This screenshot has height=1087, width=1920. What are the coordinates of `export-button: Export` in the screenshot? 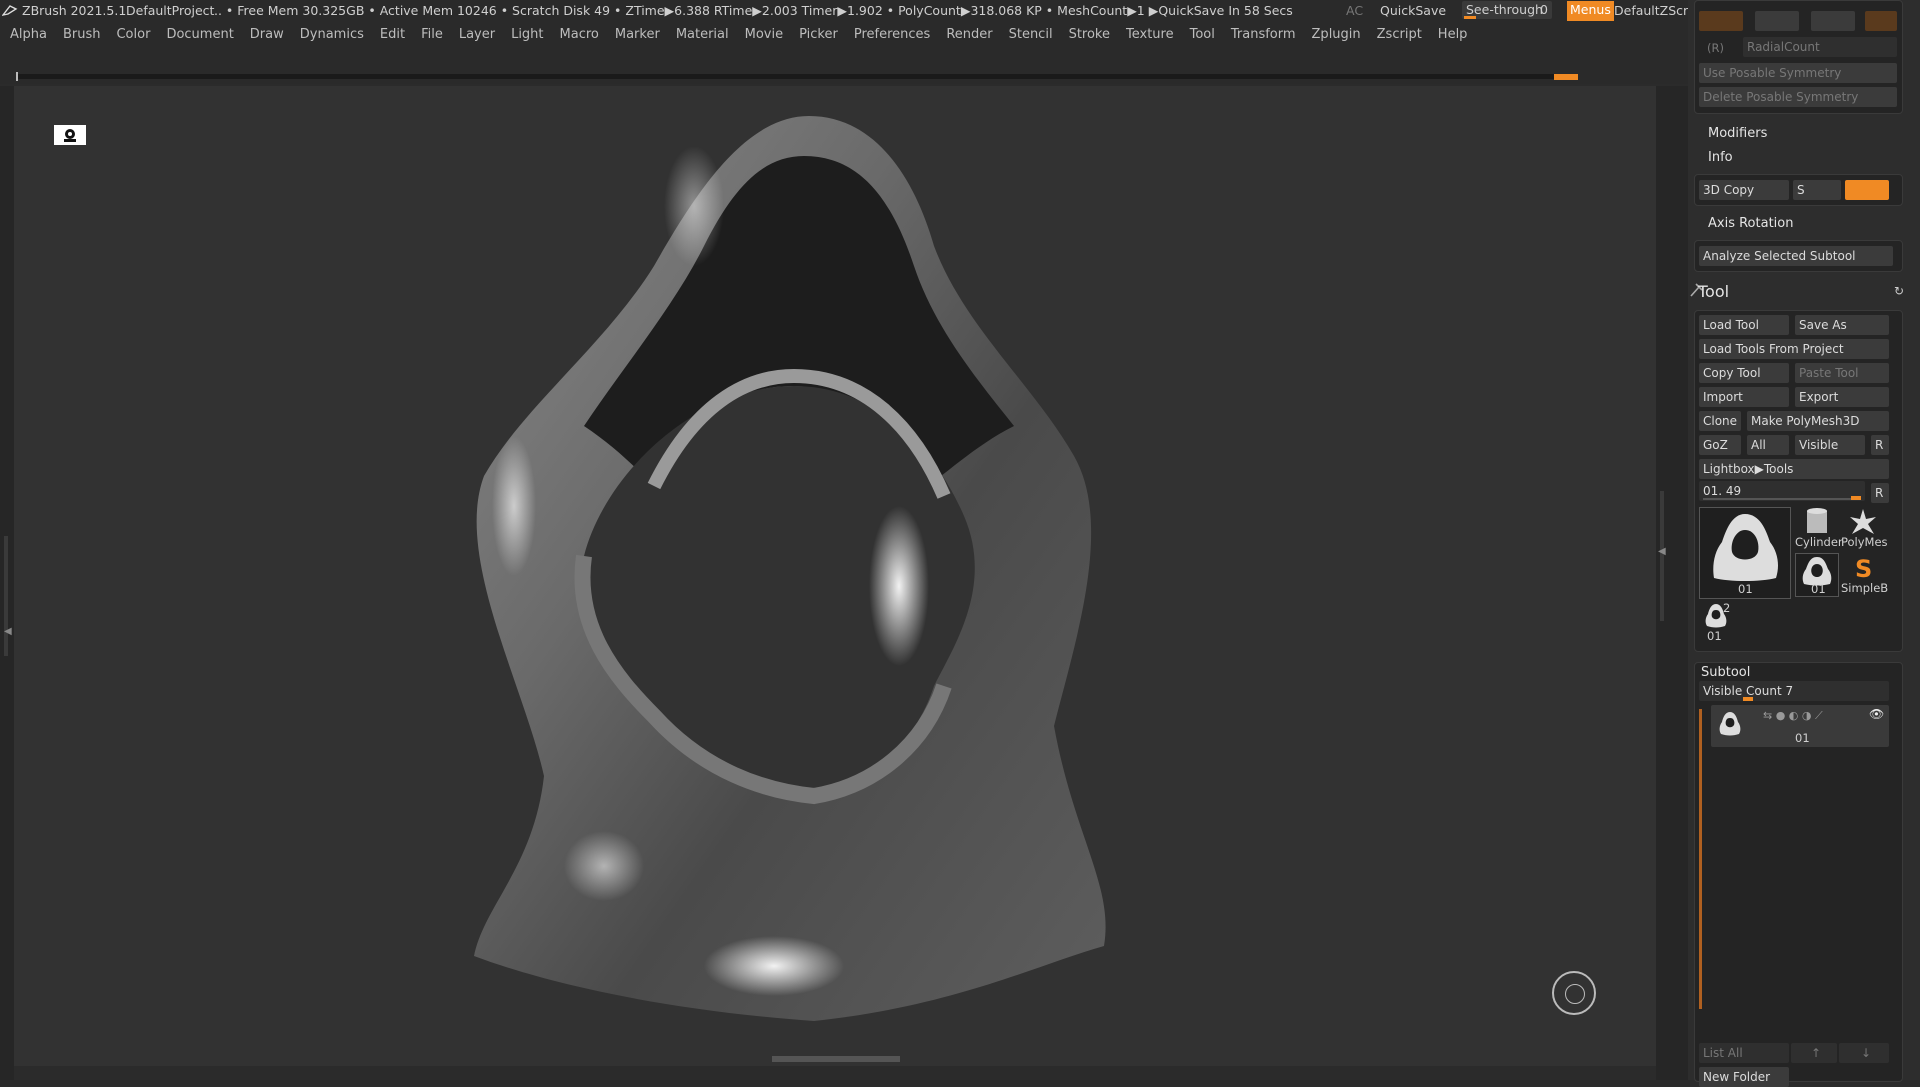 It's located at (1842, 397).